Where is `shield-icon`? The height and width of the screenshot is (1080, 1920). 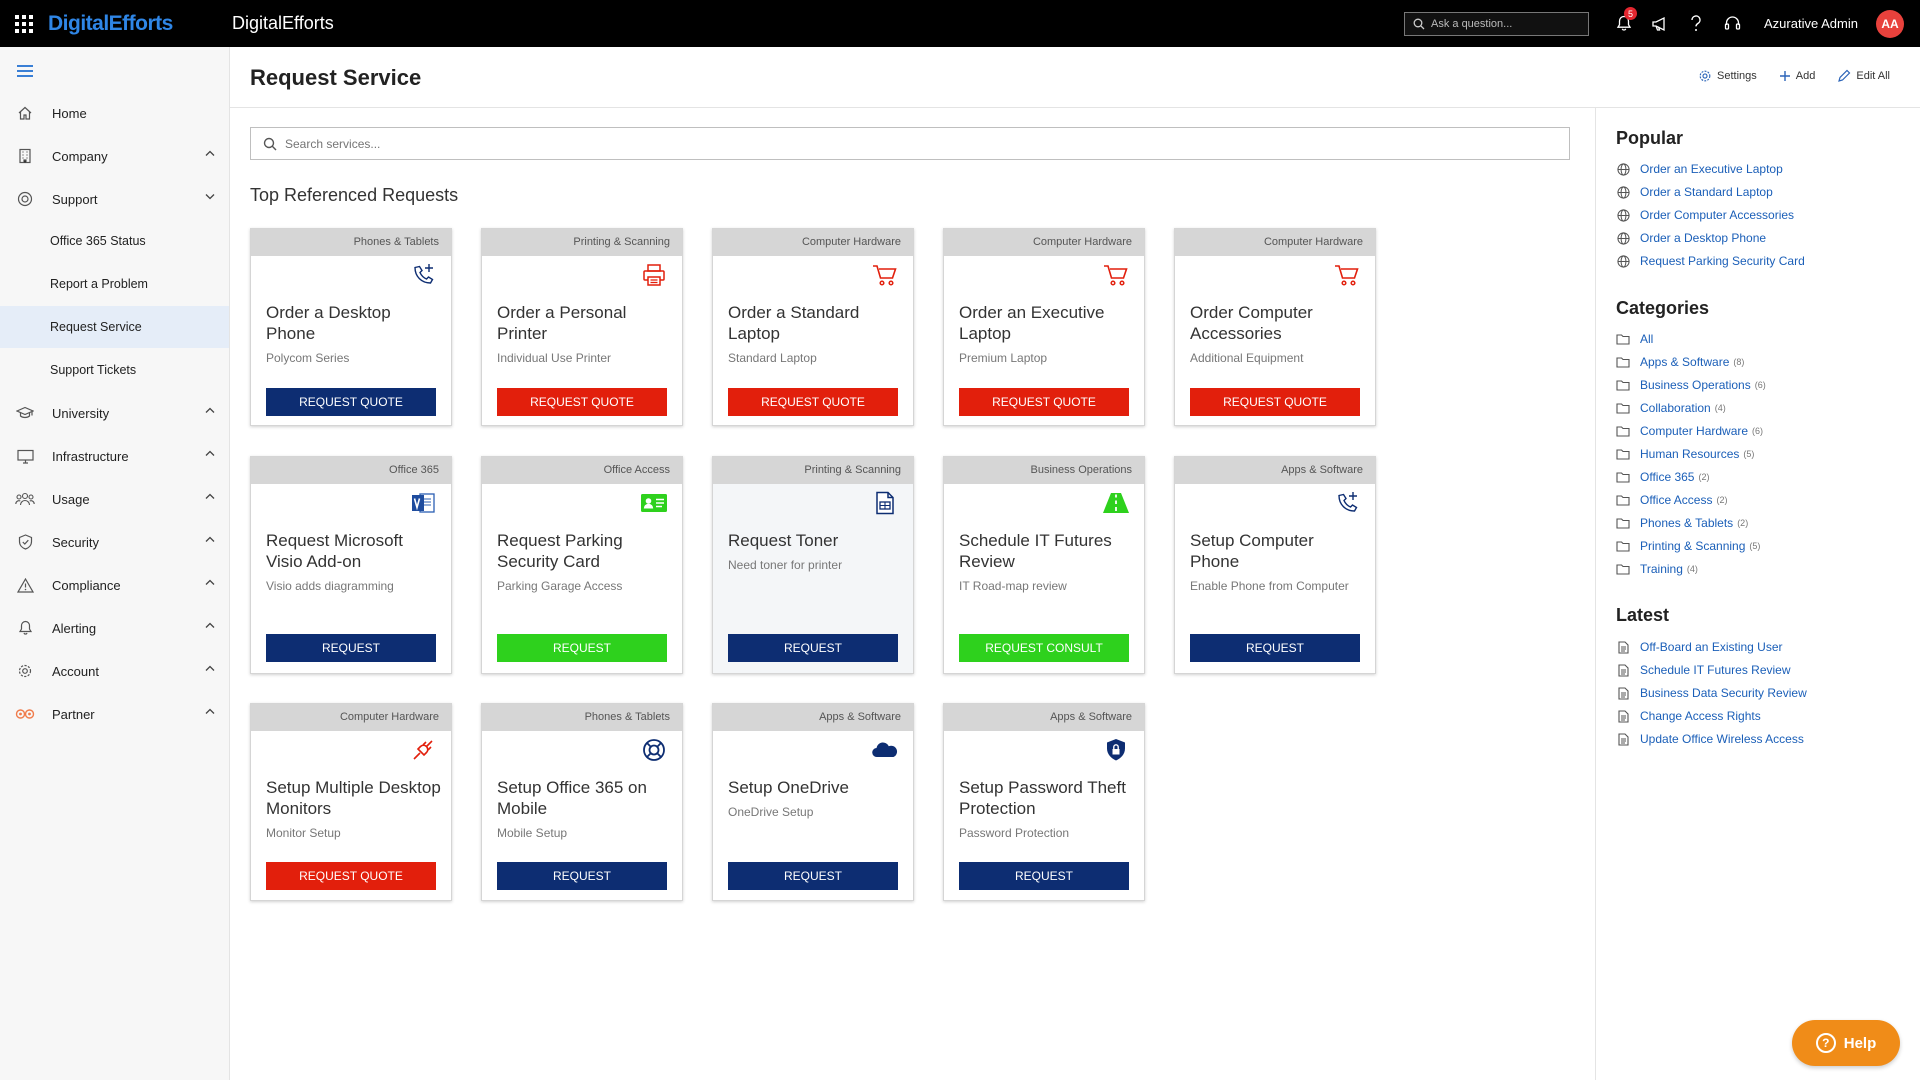
shield-icon is located at coordinates (25, 542).